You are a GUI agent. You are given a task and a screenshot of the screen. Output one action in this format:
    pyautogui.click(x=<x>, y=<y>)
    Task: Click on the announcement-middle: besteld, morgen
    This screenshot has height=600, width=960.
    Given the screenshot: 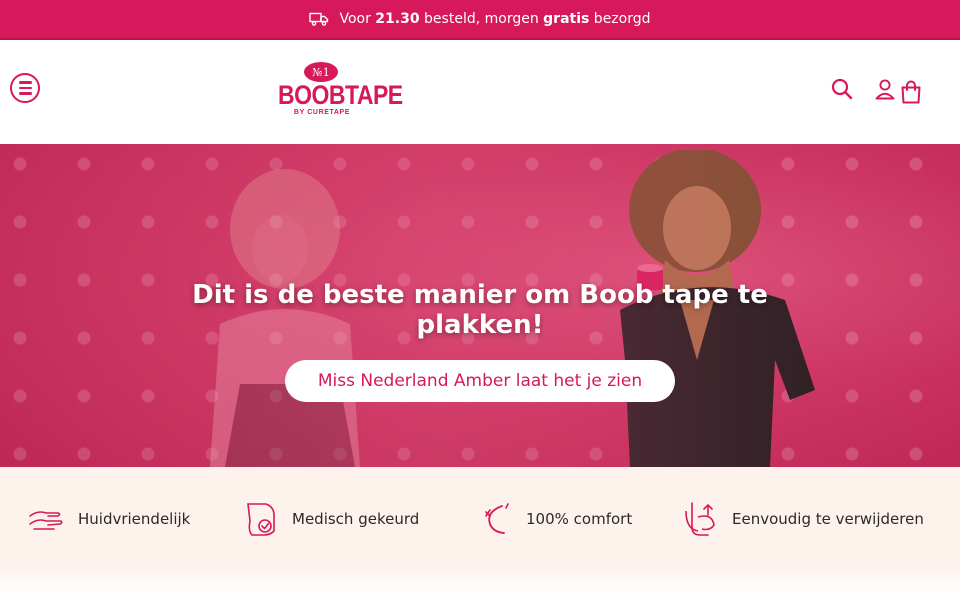 What is the action you would take?
    pyautogui.click(x=481, y=19)
    